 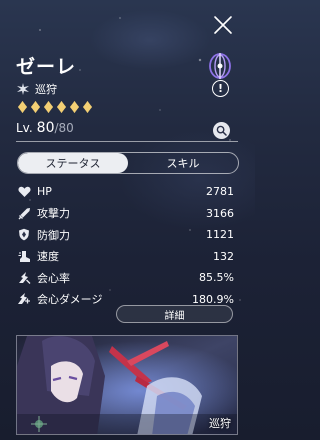 I want to click on stat-row-speed: 速度 132, so click(x=127, y=257).